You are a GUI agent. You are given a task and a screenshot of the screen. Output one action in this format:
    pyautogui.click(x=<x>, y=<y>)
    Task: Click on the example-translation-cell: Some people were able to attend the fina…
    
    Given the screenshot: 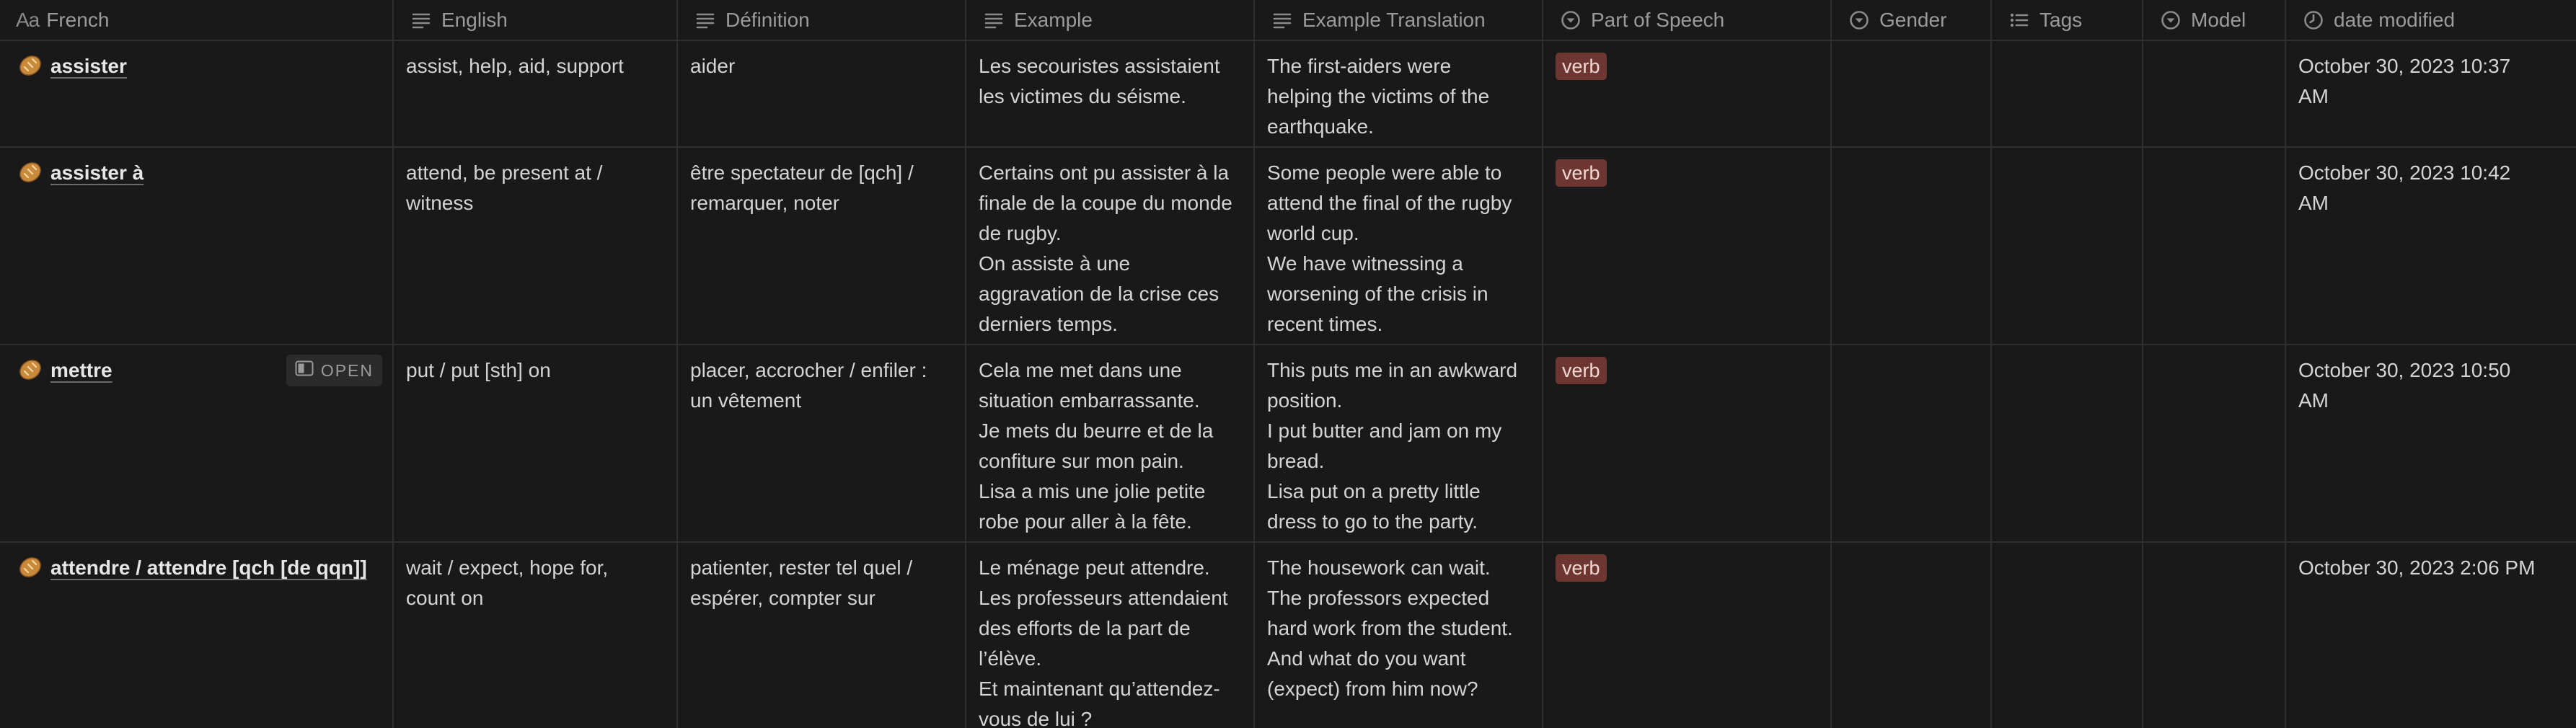 What is the action you would take?
    pyautogui.click(x=1399, y=246)
    